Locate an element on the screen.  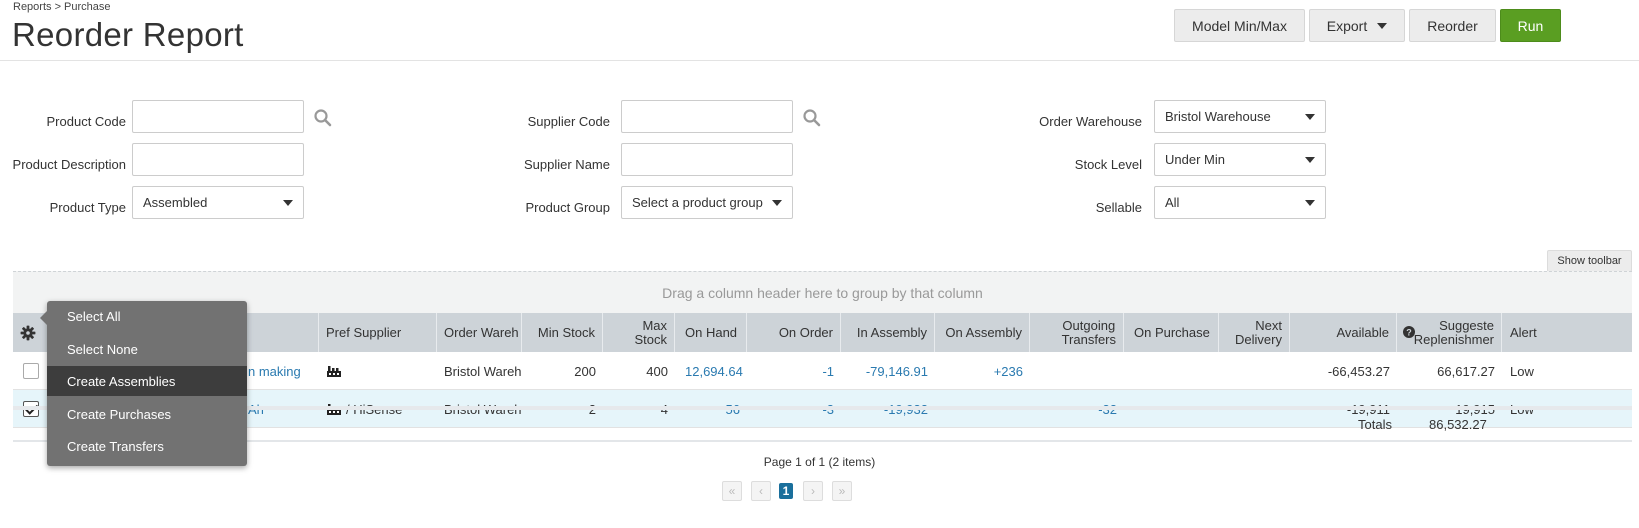
prev-page-button: ‹ is located at coordinates (761, 491).